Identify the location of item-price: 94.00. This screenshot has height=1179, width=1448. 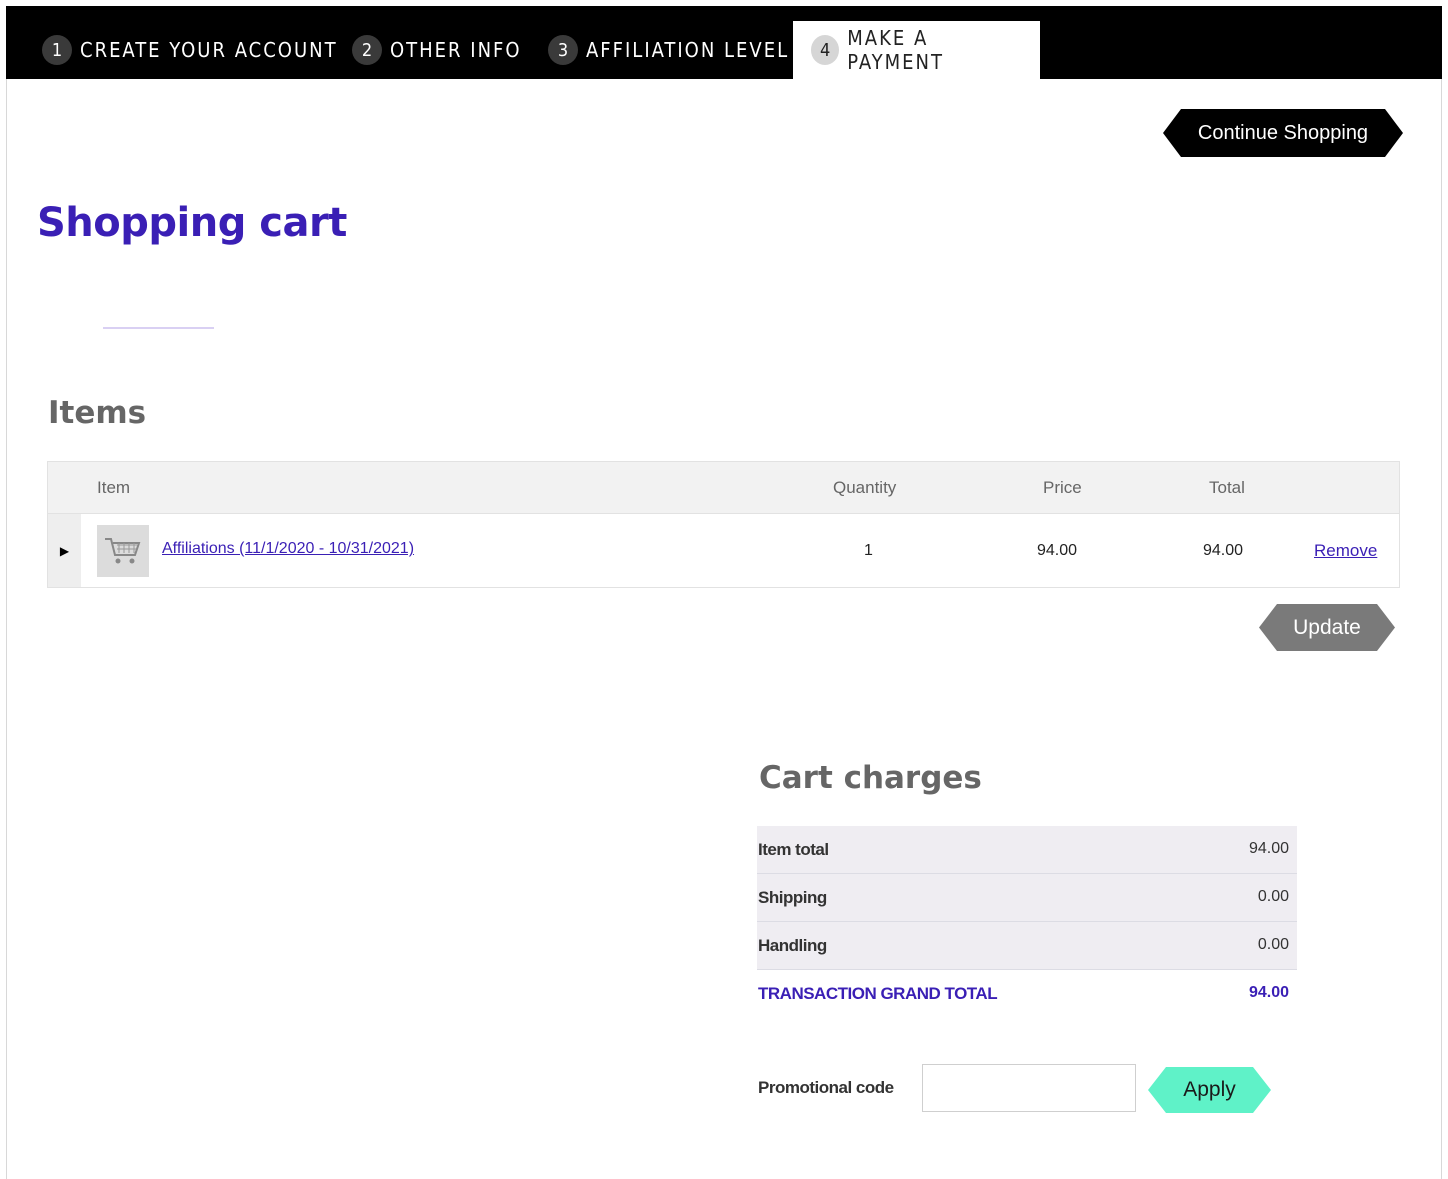
(1057, 550).